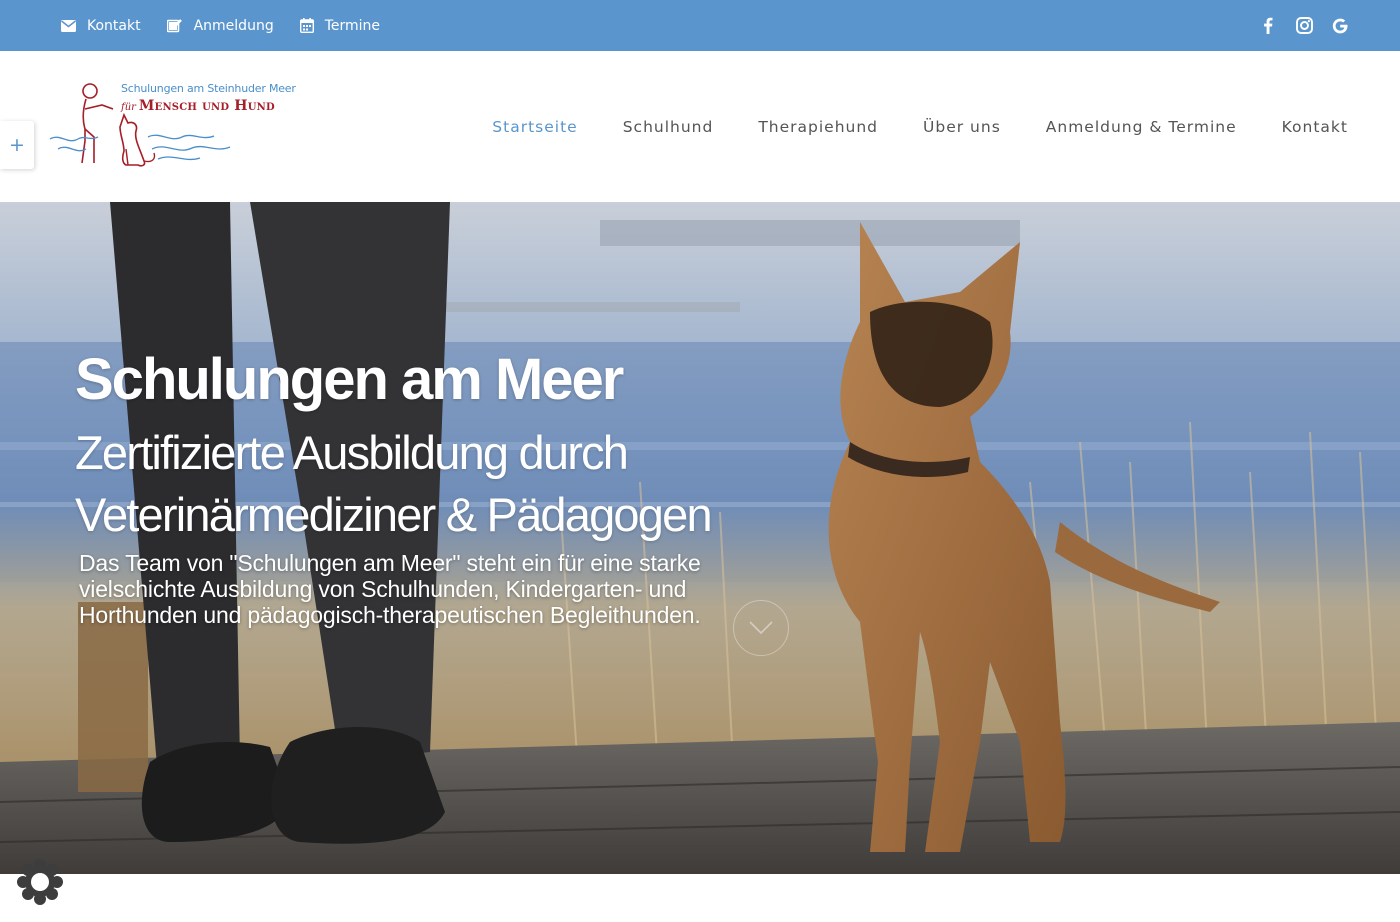 This screenshot has height=922, width=1400. What do you see at coordinates (668, 127) in the screenshot?
I see `nav-item-schulhund: Schulhund` at bounding box center [668, 127].